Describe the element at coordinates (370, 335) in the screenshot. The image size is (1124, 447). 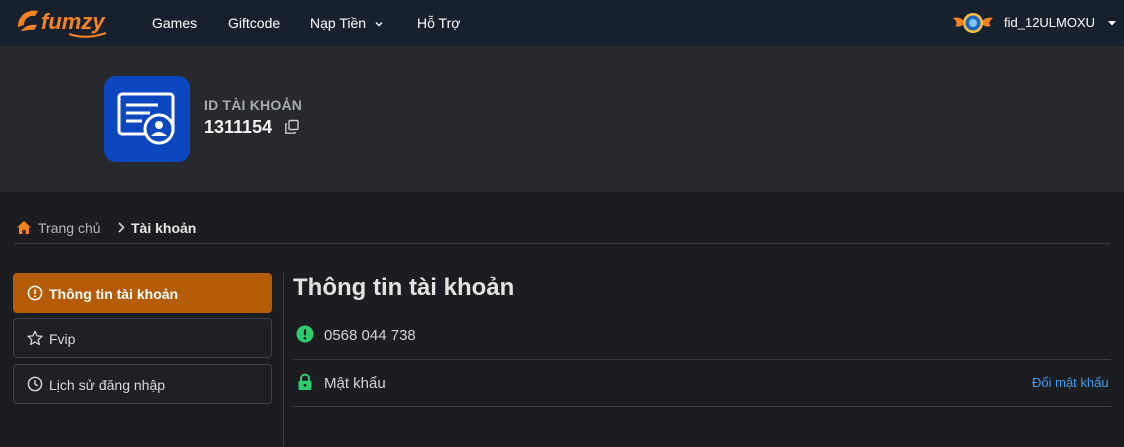
I see `phone-number: 0568 044 738` at that location.